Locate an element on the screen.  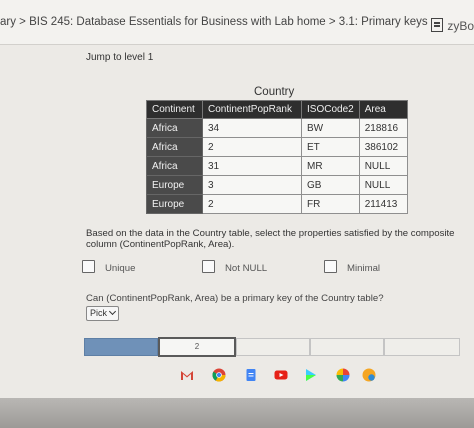
option-unique: Unique is located at coordinates (108, 267).